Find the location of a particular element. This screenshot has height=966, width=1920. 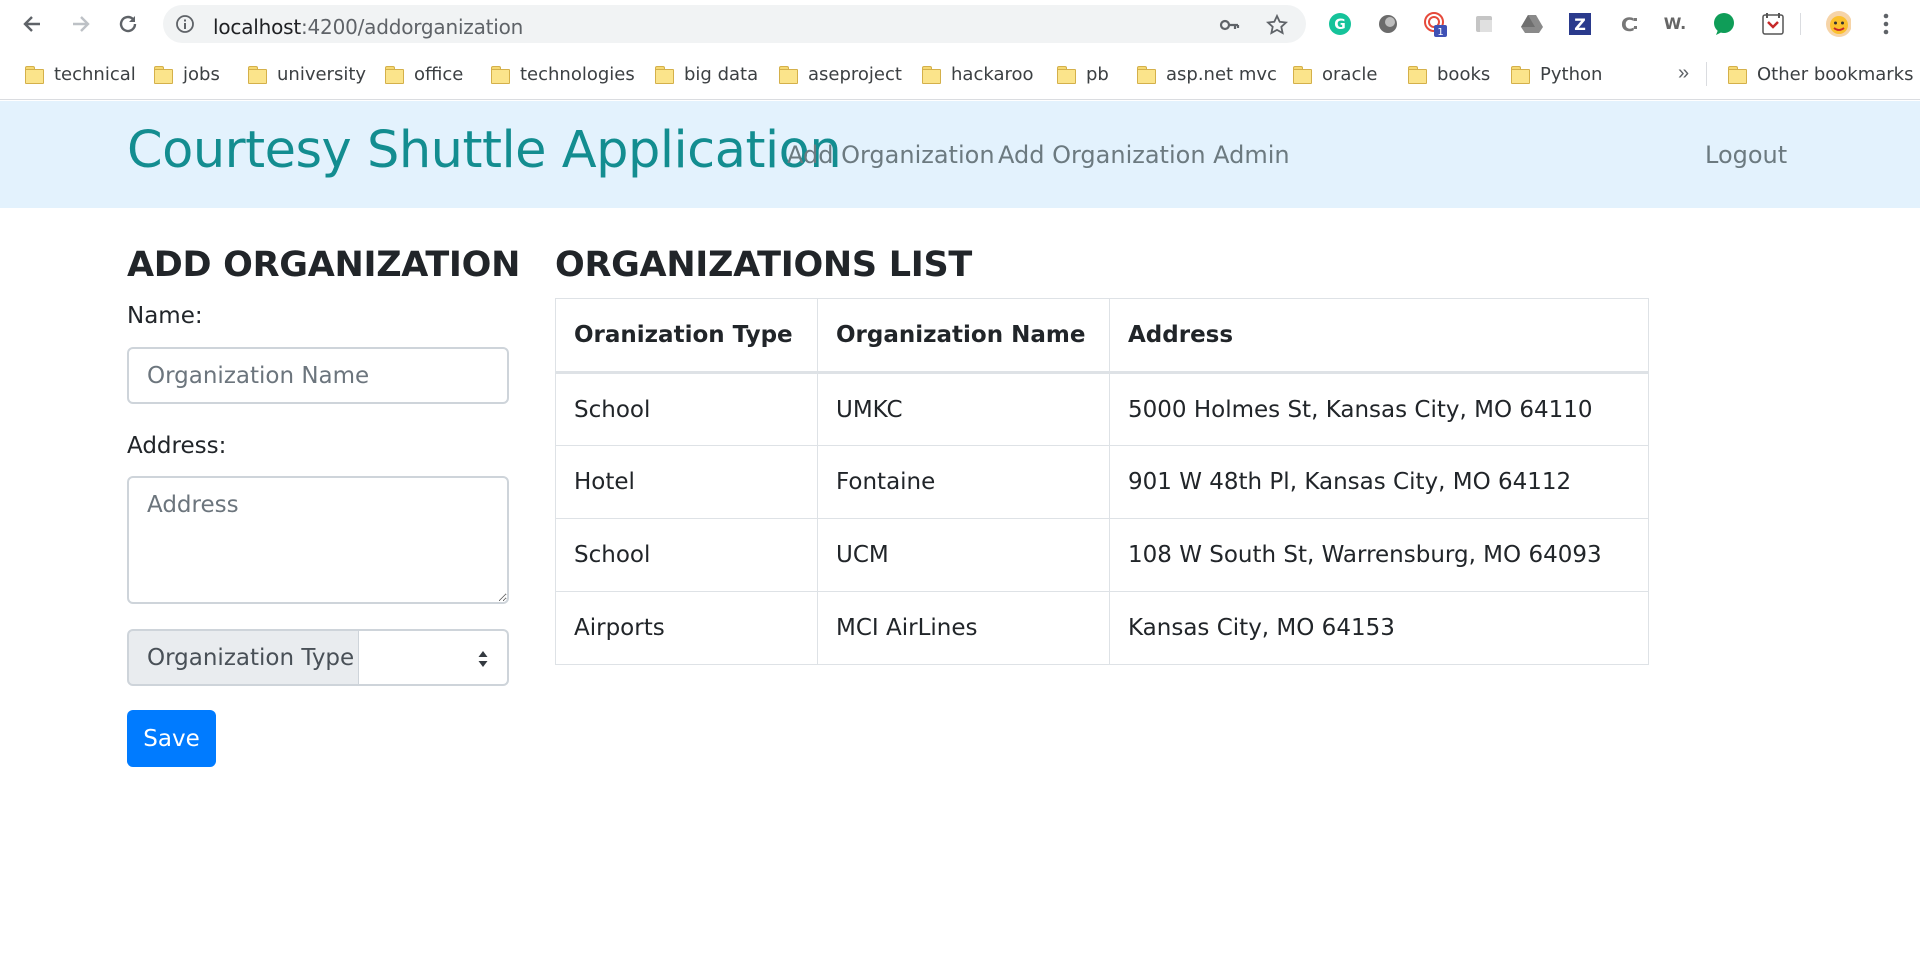

organization-type-label: Organization Type is located at coordinates (243, 657).